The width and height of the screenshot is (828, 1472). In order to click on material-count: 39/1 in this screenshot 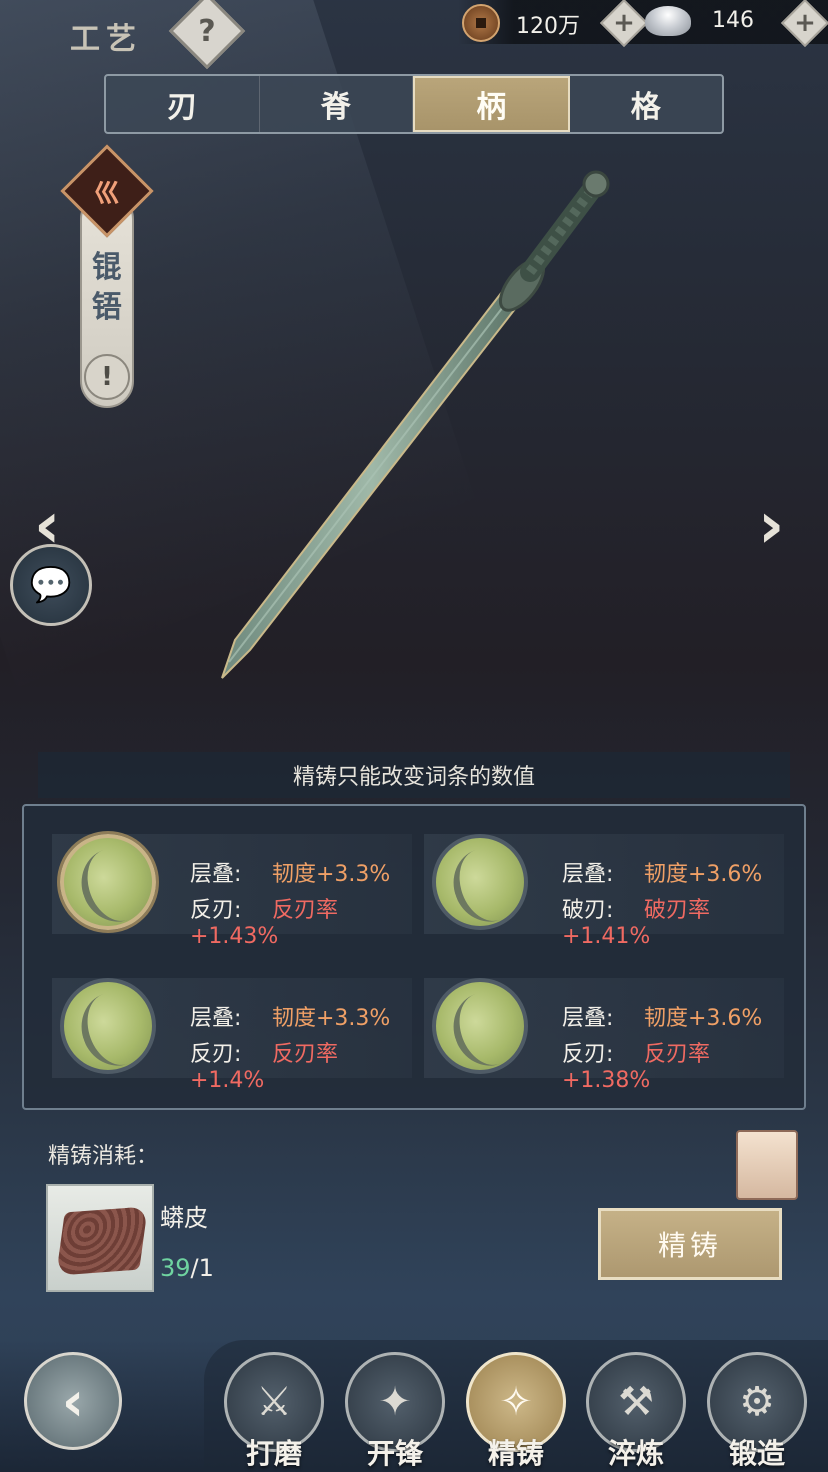, I will do `click(187, 1268)`.